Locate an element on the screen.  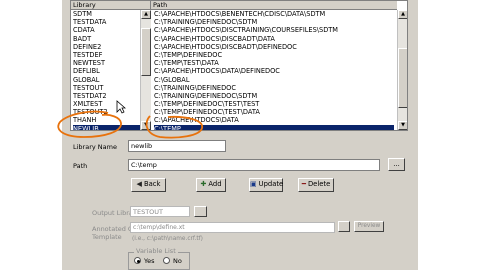
delete-button: ━ Delete is located at coordinates (316, 185).